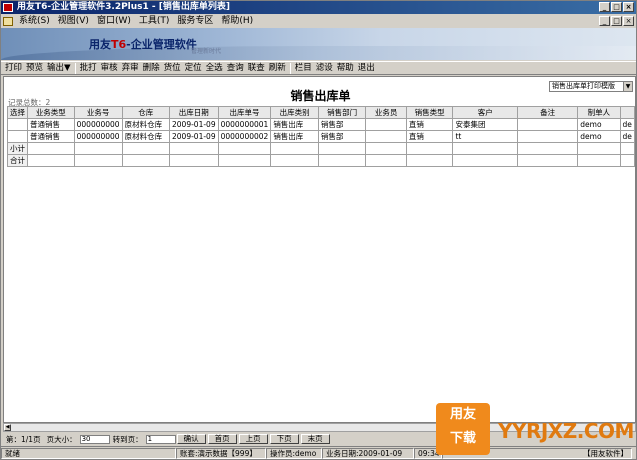 The width and height of the screenshot is (637, 460). I want to click on goto-page-input: 1, so click(160, 439).